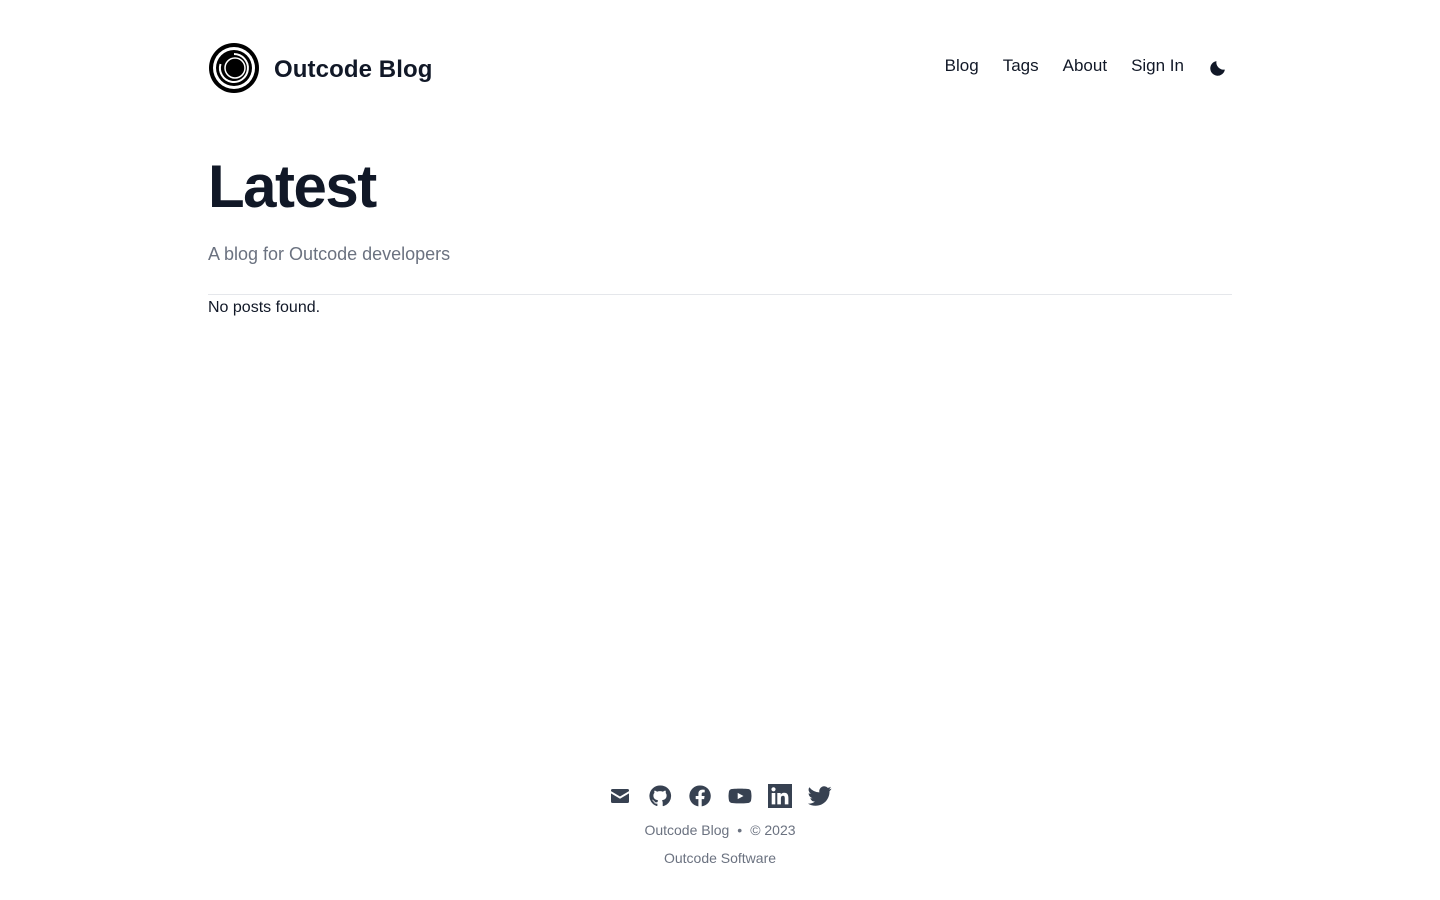  I want to click on site-footer: Outcode Blog • © 2023 Outcode Software, so click(720, 825).